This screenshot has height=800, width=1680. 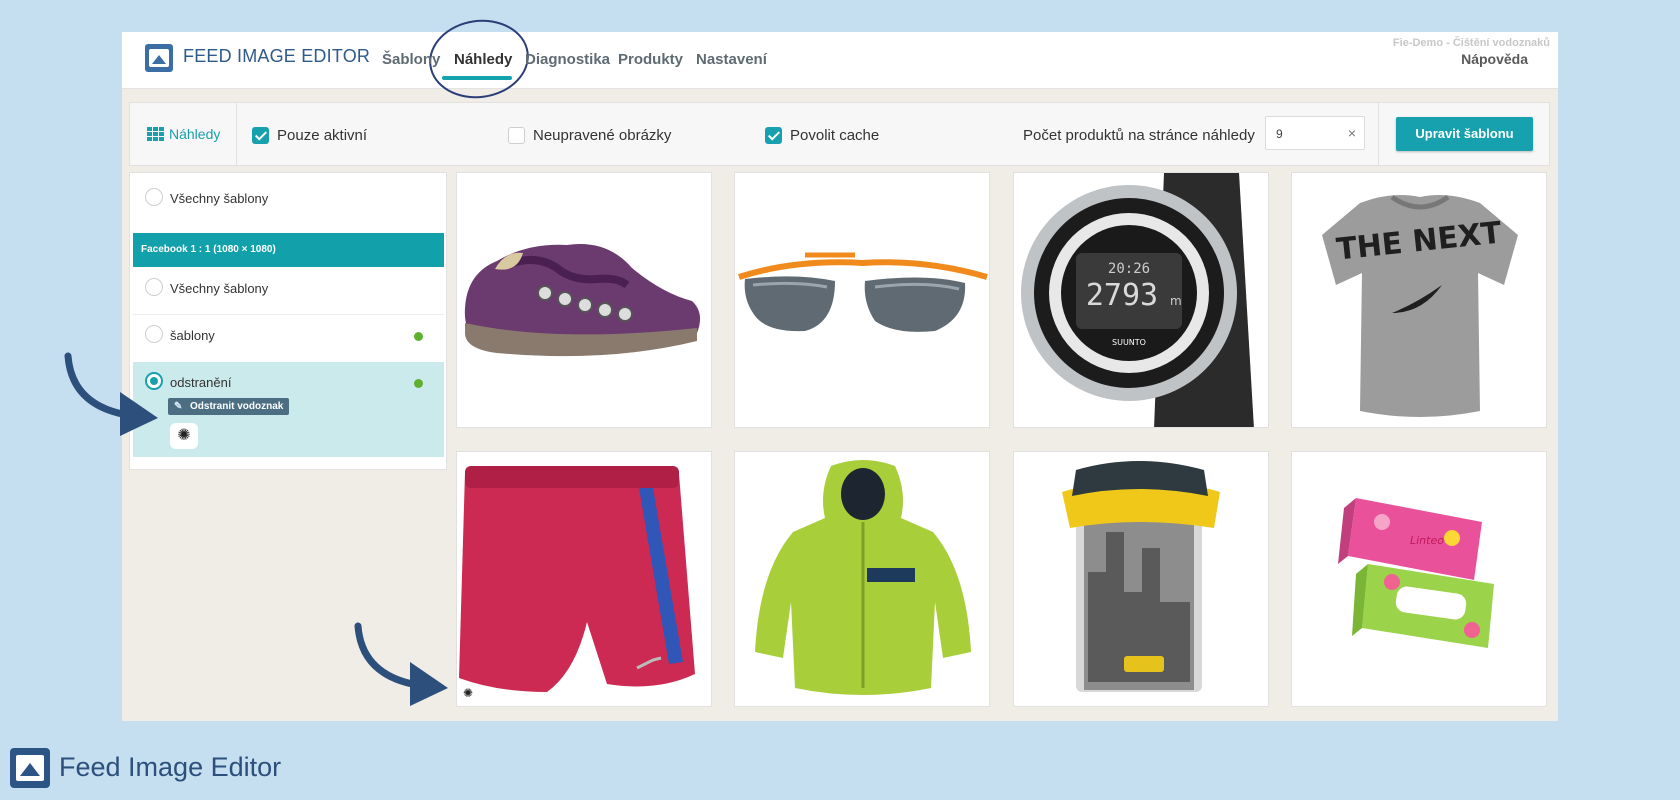 What do you see at coordinates (1139, 135) in the screenshot?
I see `products-per-page-label: Počet produktů na stránce náhledy` at bounding box center [1139, 135].